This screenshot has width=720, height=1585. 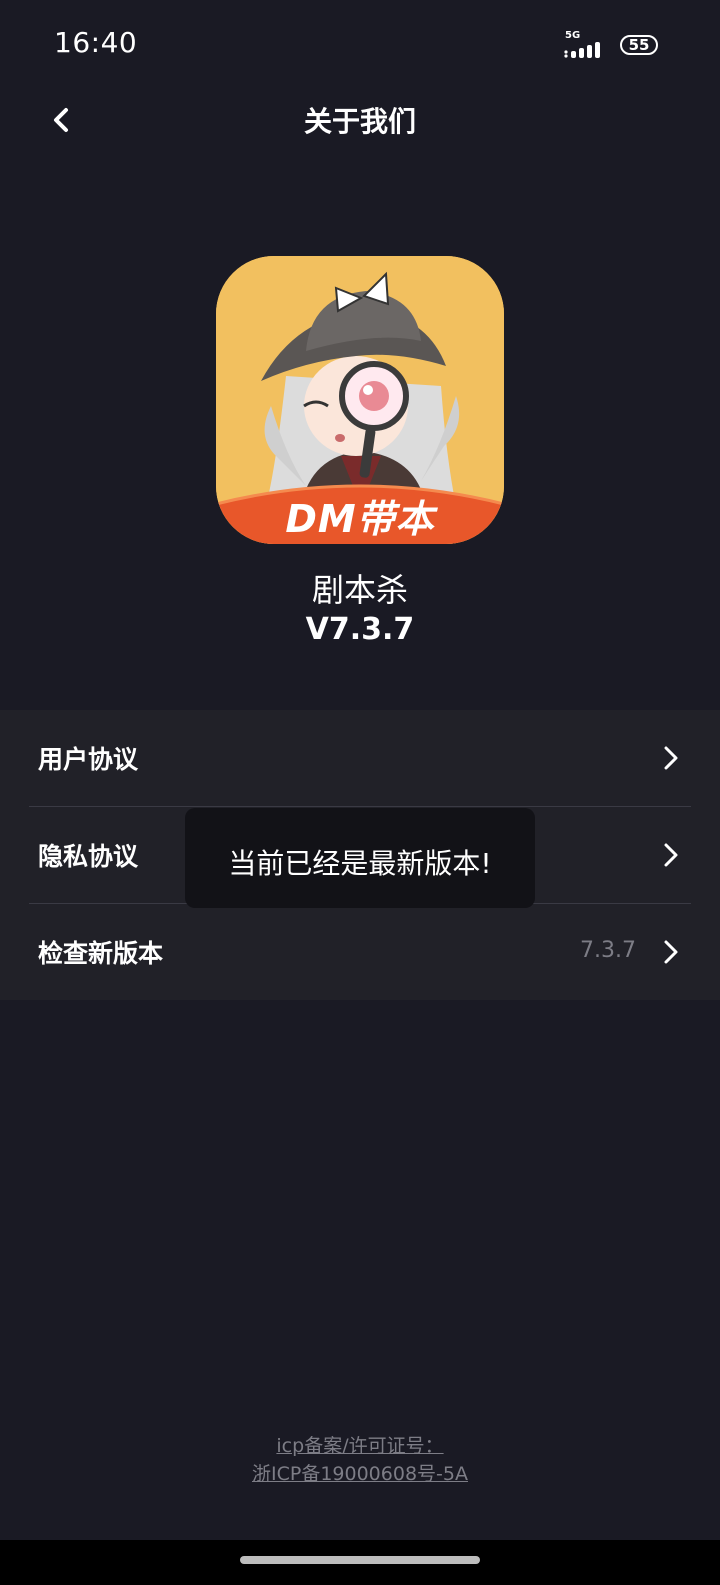 I want to click on icp-license-label: icp备案/许可证号：, so click(x=360, y=1446).